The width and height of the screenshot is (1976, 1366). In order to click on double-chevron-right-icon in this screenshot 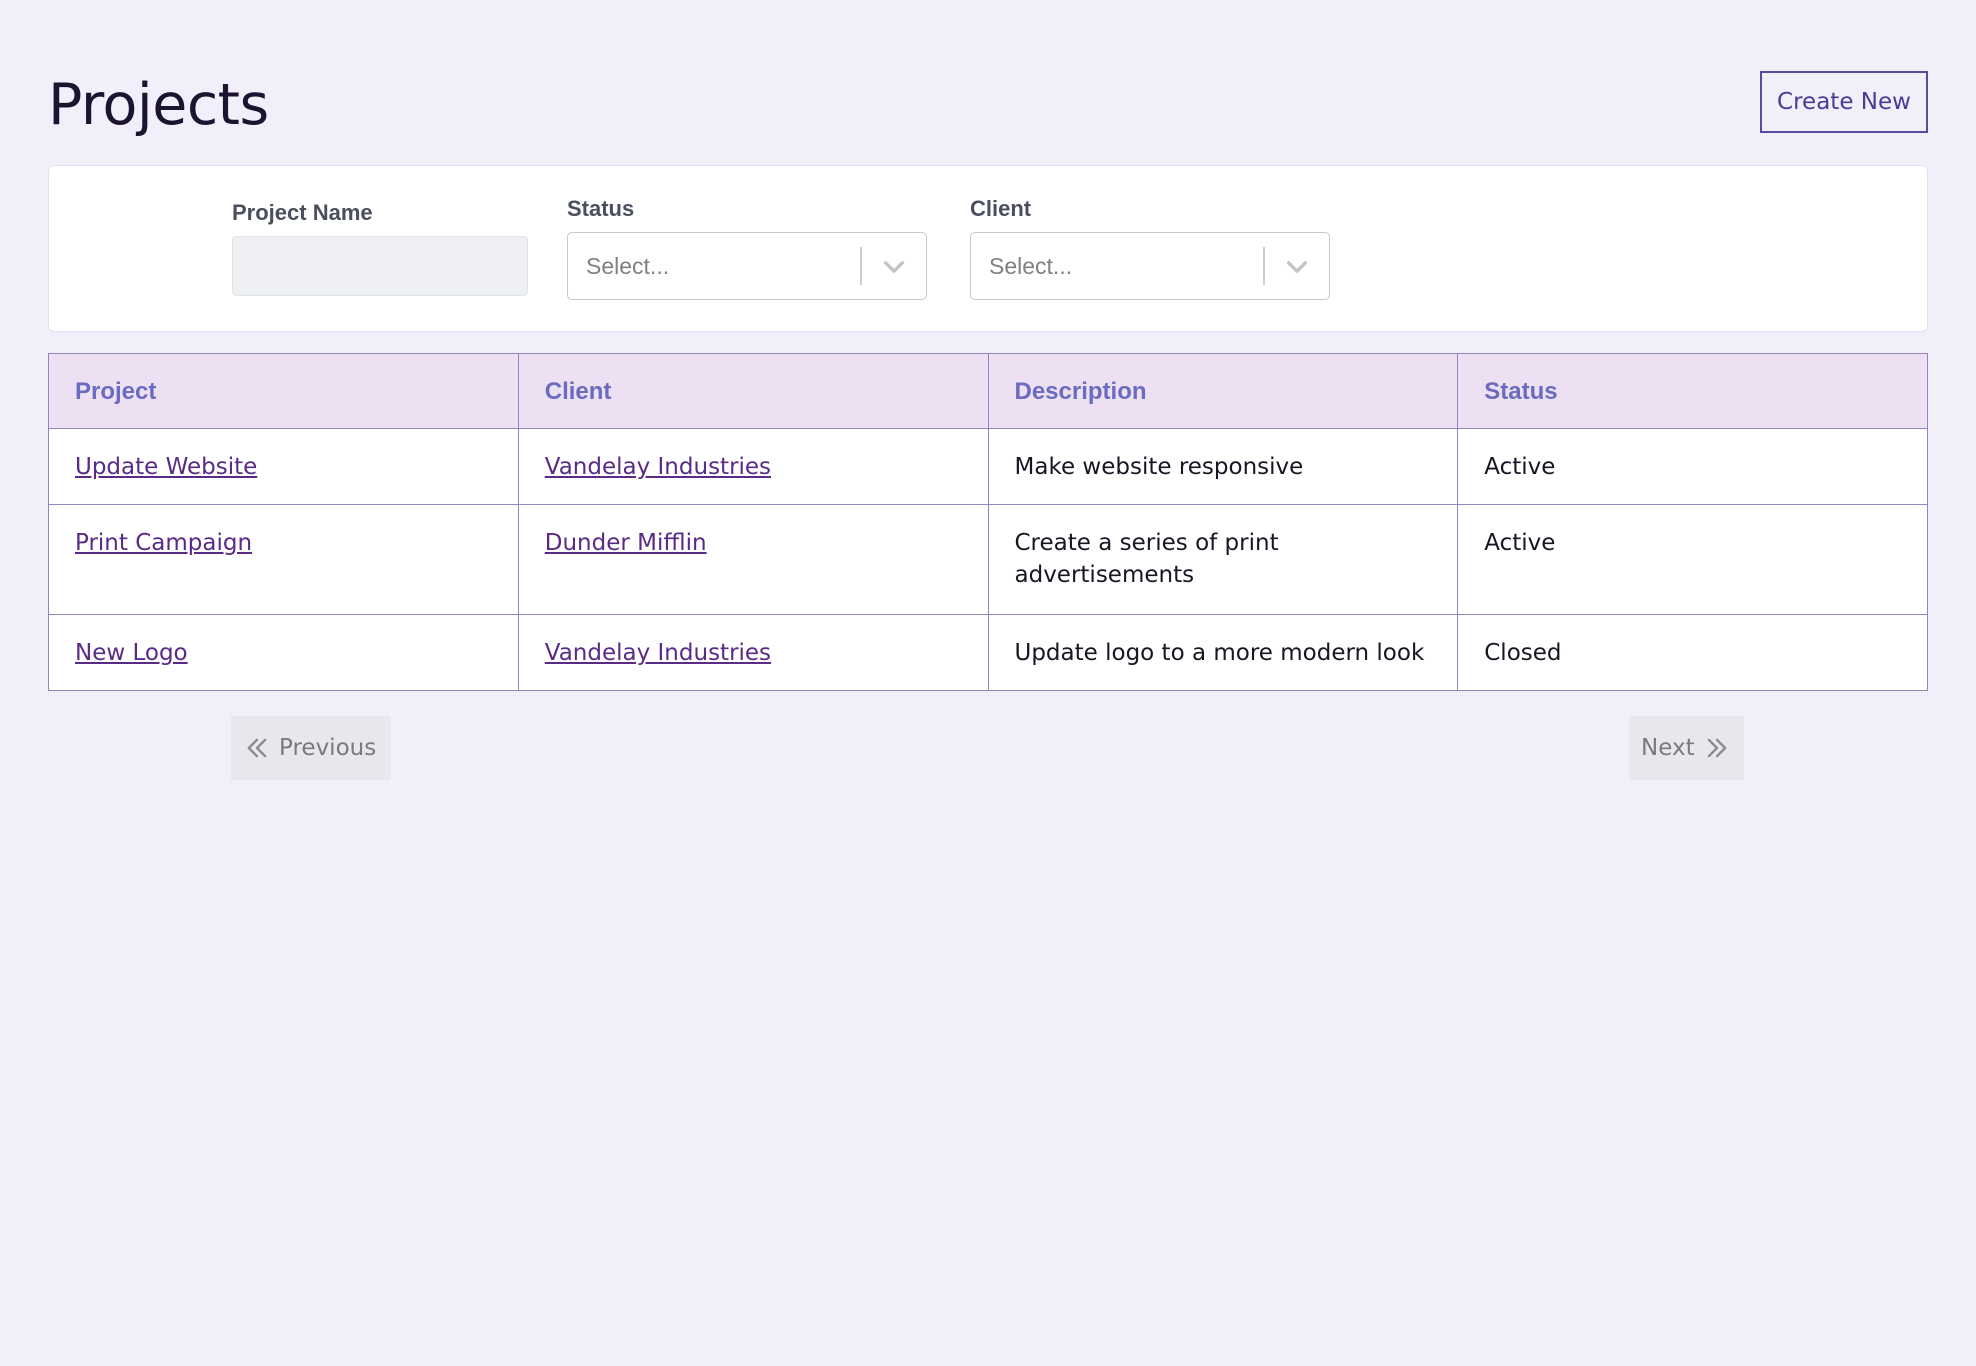, I will do `click(1716, 748)`.